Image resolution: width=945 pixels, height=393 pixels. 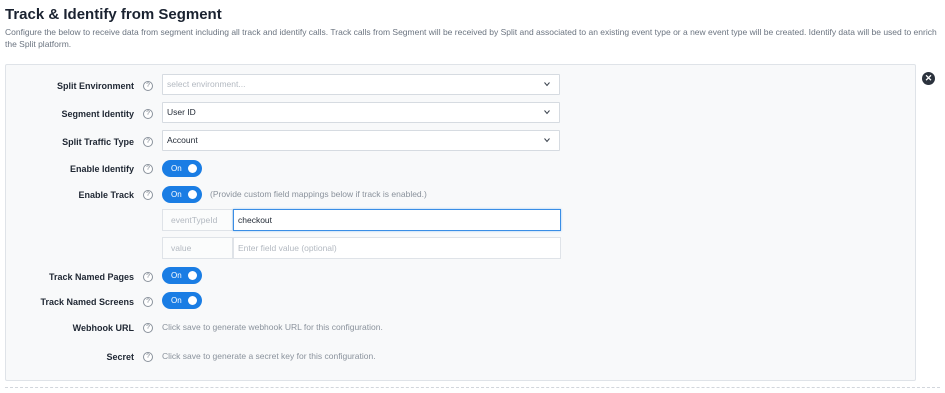 I want to click on track-named-pages-toggle: On, so click(x=182, y=275).